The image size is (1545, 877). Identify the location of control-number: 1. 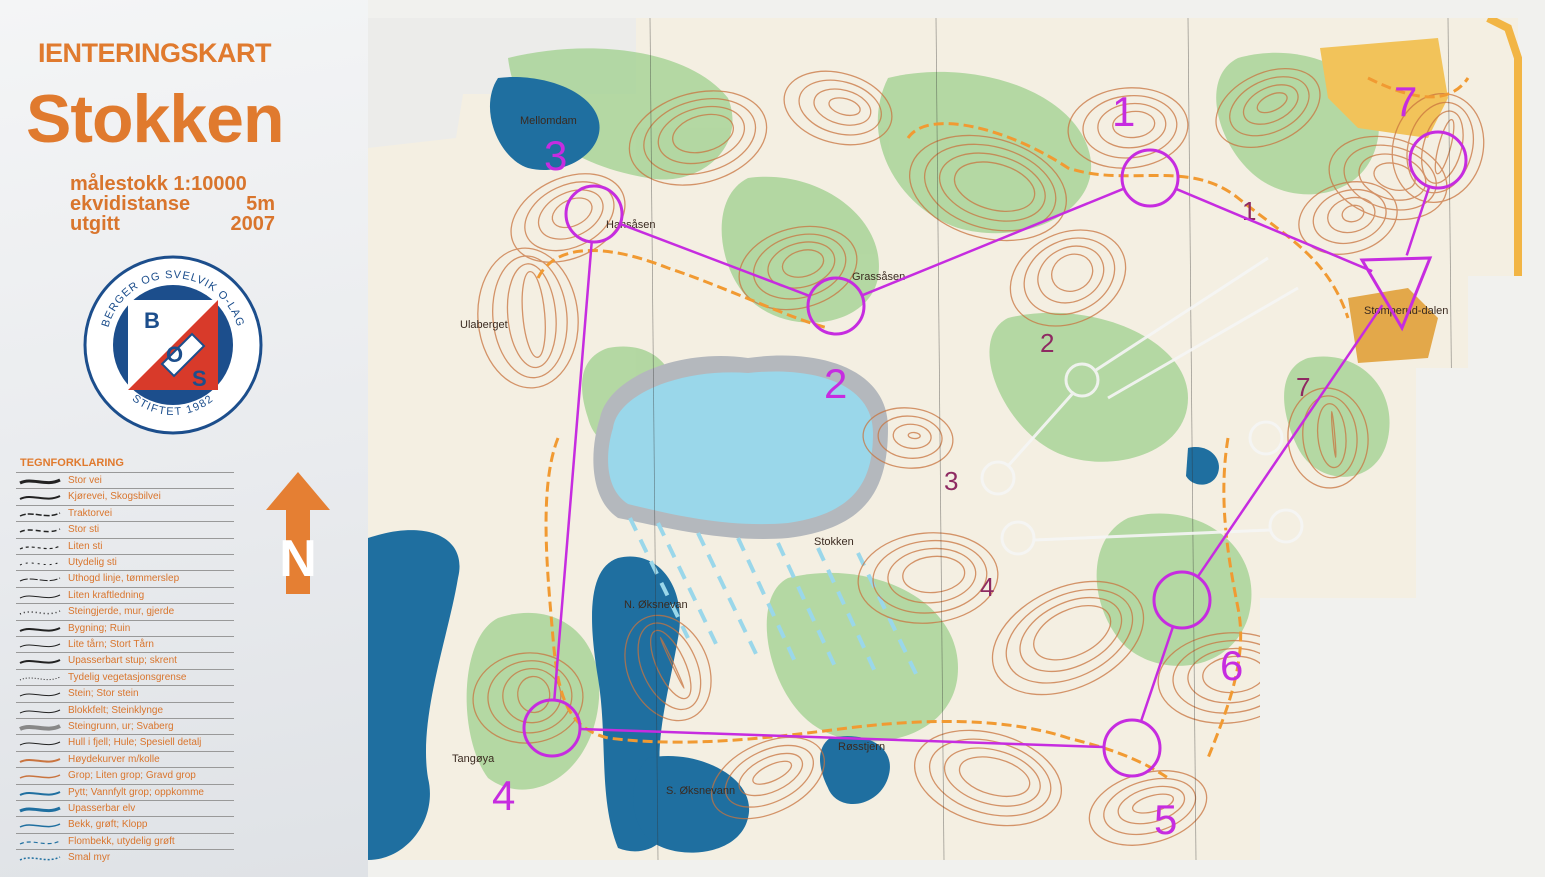
(1123, 111).